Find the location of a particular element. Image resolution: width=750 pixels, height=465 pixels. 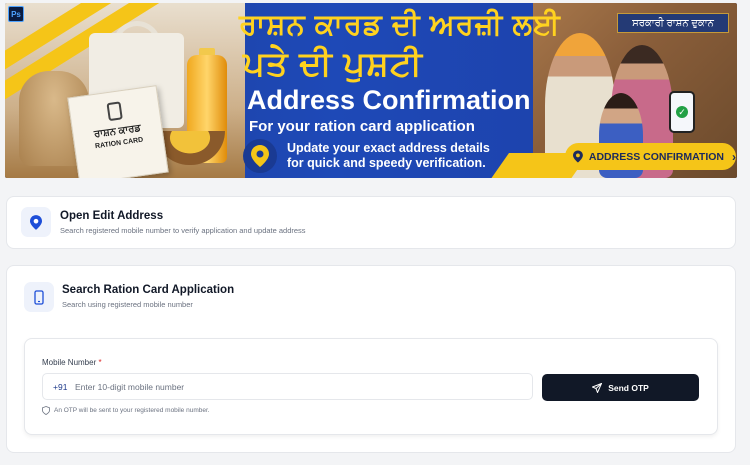

banner-subtitle: For your ration card application is located at coordinates (362, 126).